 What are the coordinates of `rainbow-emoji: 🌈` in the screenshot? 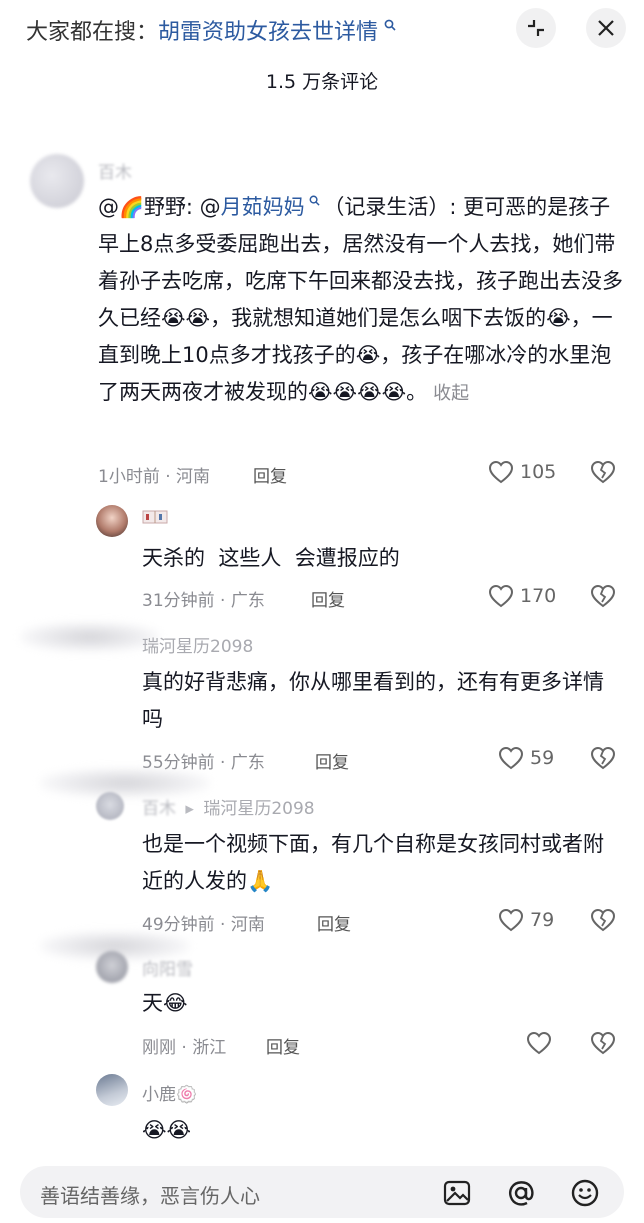 It's located at (131, 207).